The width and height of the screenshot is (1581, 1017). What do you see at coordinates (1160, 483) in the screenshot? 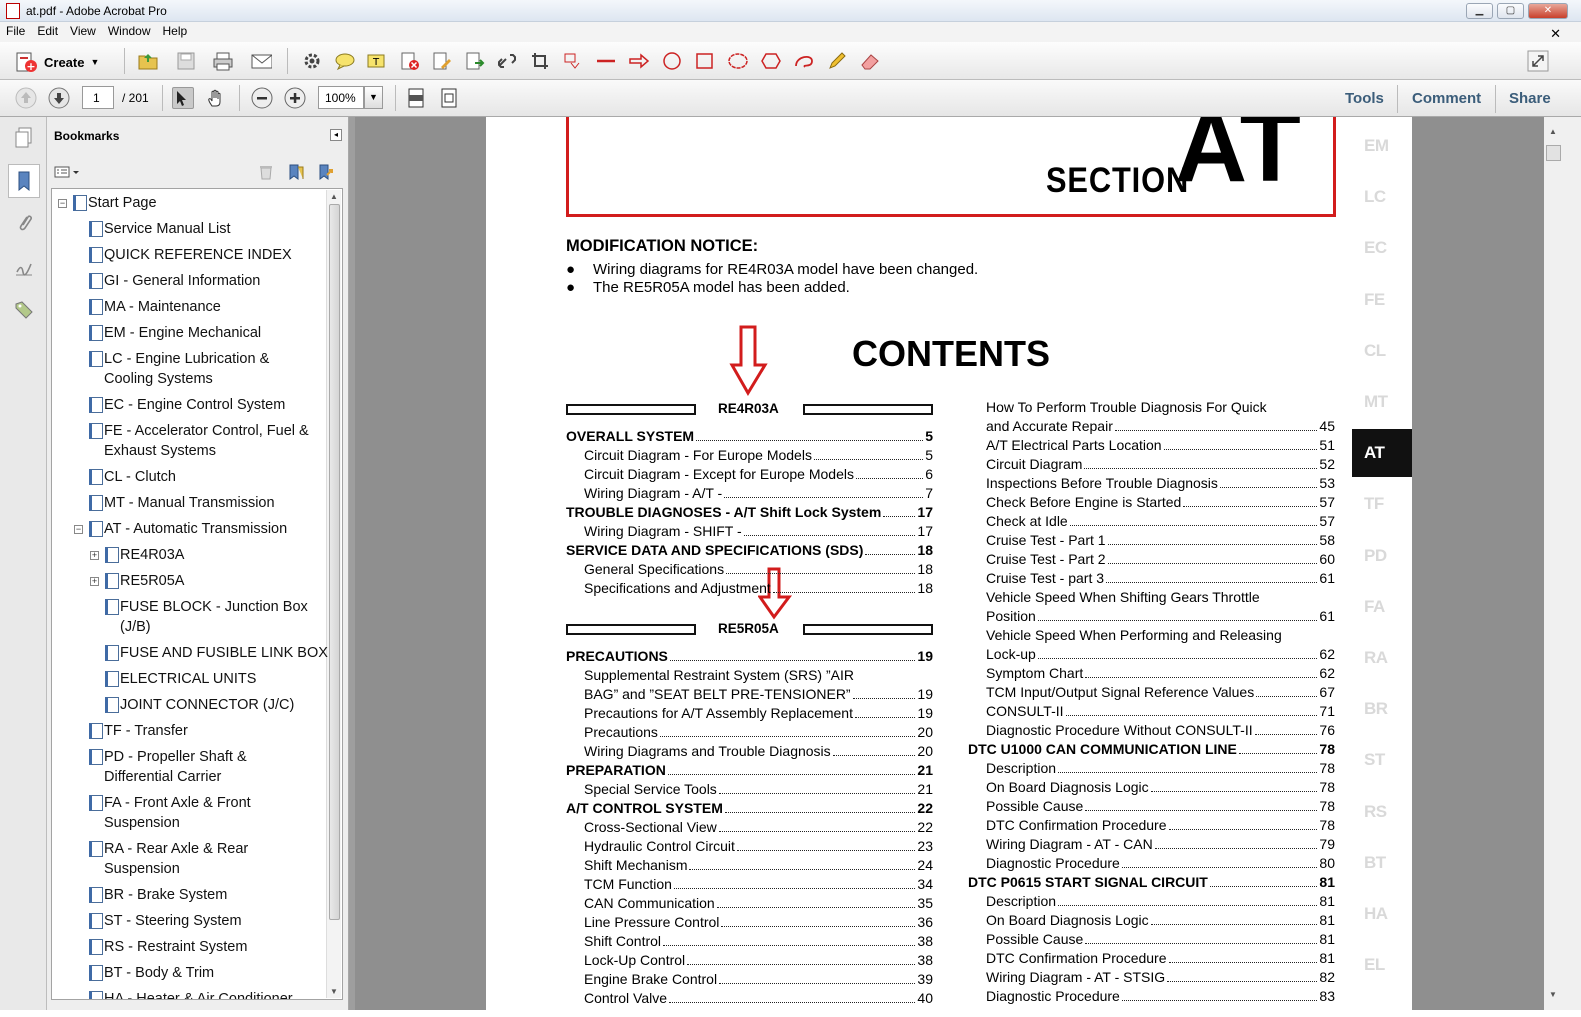
I see `toc-entry: Inspections Before Trouble Diagnosis 53` at bounding box center [1160, 483].